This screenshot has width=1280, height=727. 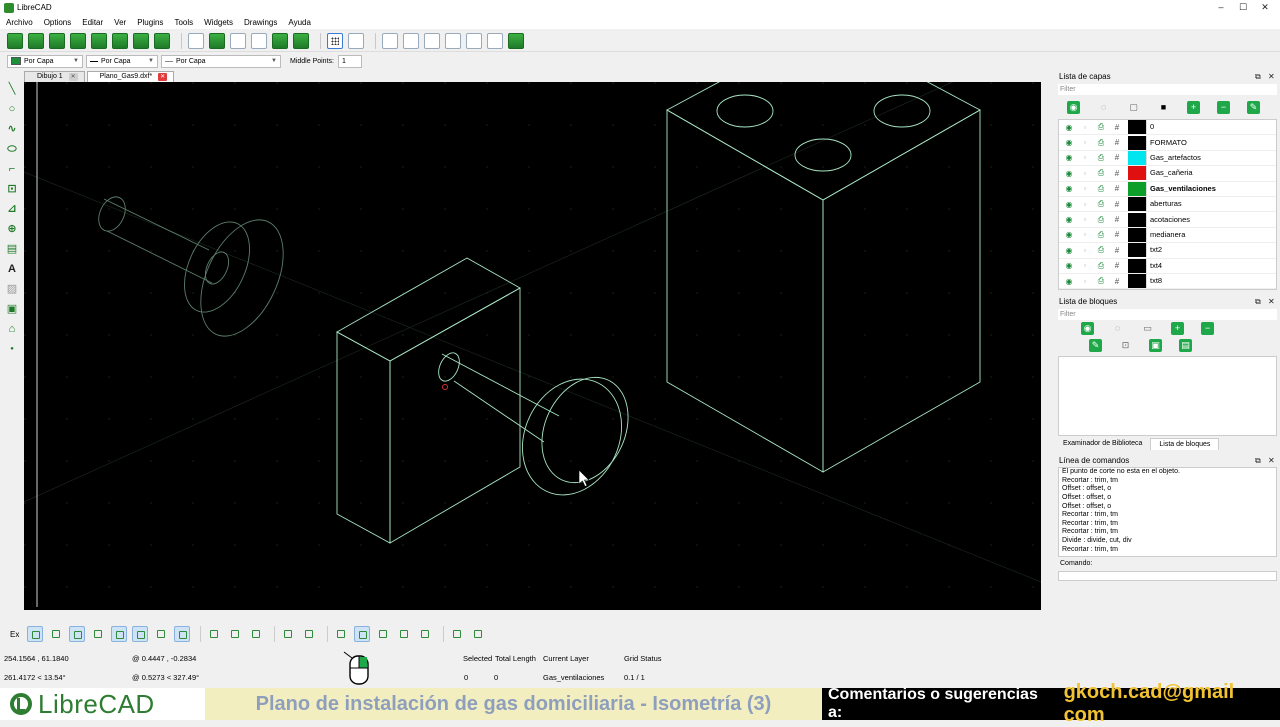 I want to click on block-tool-icon: ⌂, so click(x=12, y=329).